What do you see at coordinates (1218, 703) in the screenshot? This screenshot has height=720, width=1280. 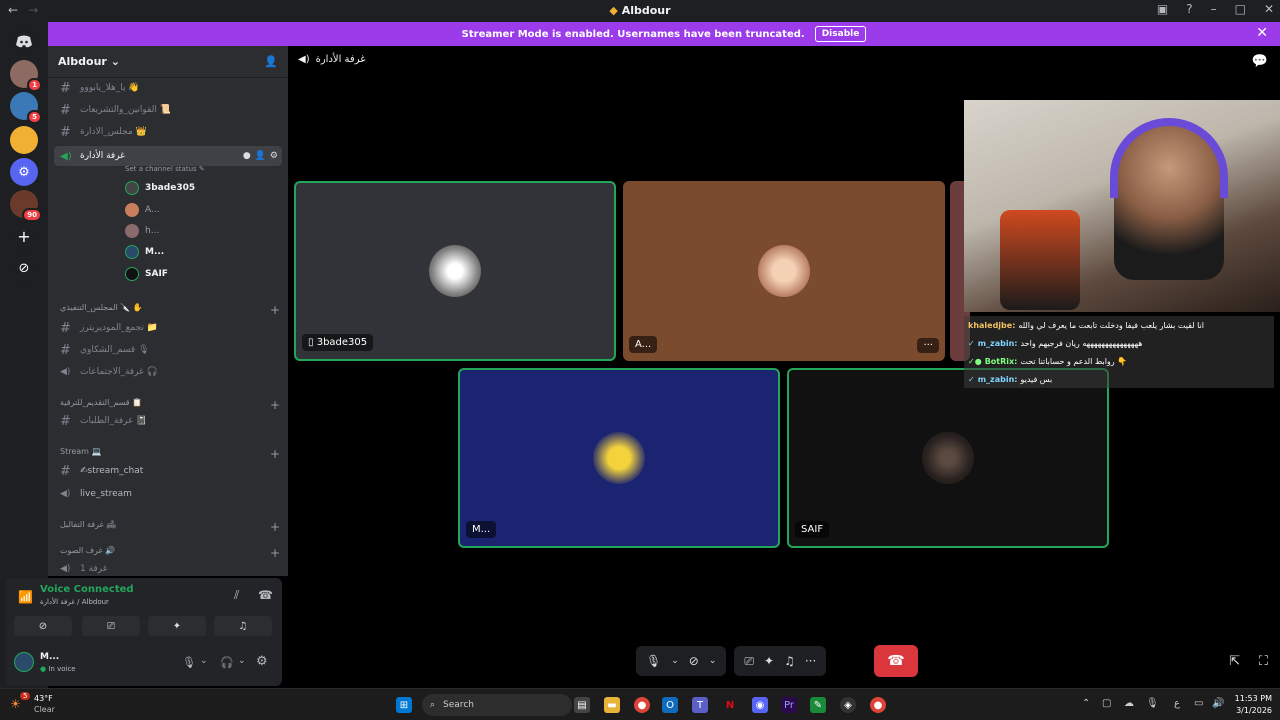 I see `volume-icon: 🔊` at bounding box center [1218, 703].